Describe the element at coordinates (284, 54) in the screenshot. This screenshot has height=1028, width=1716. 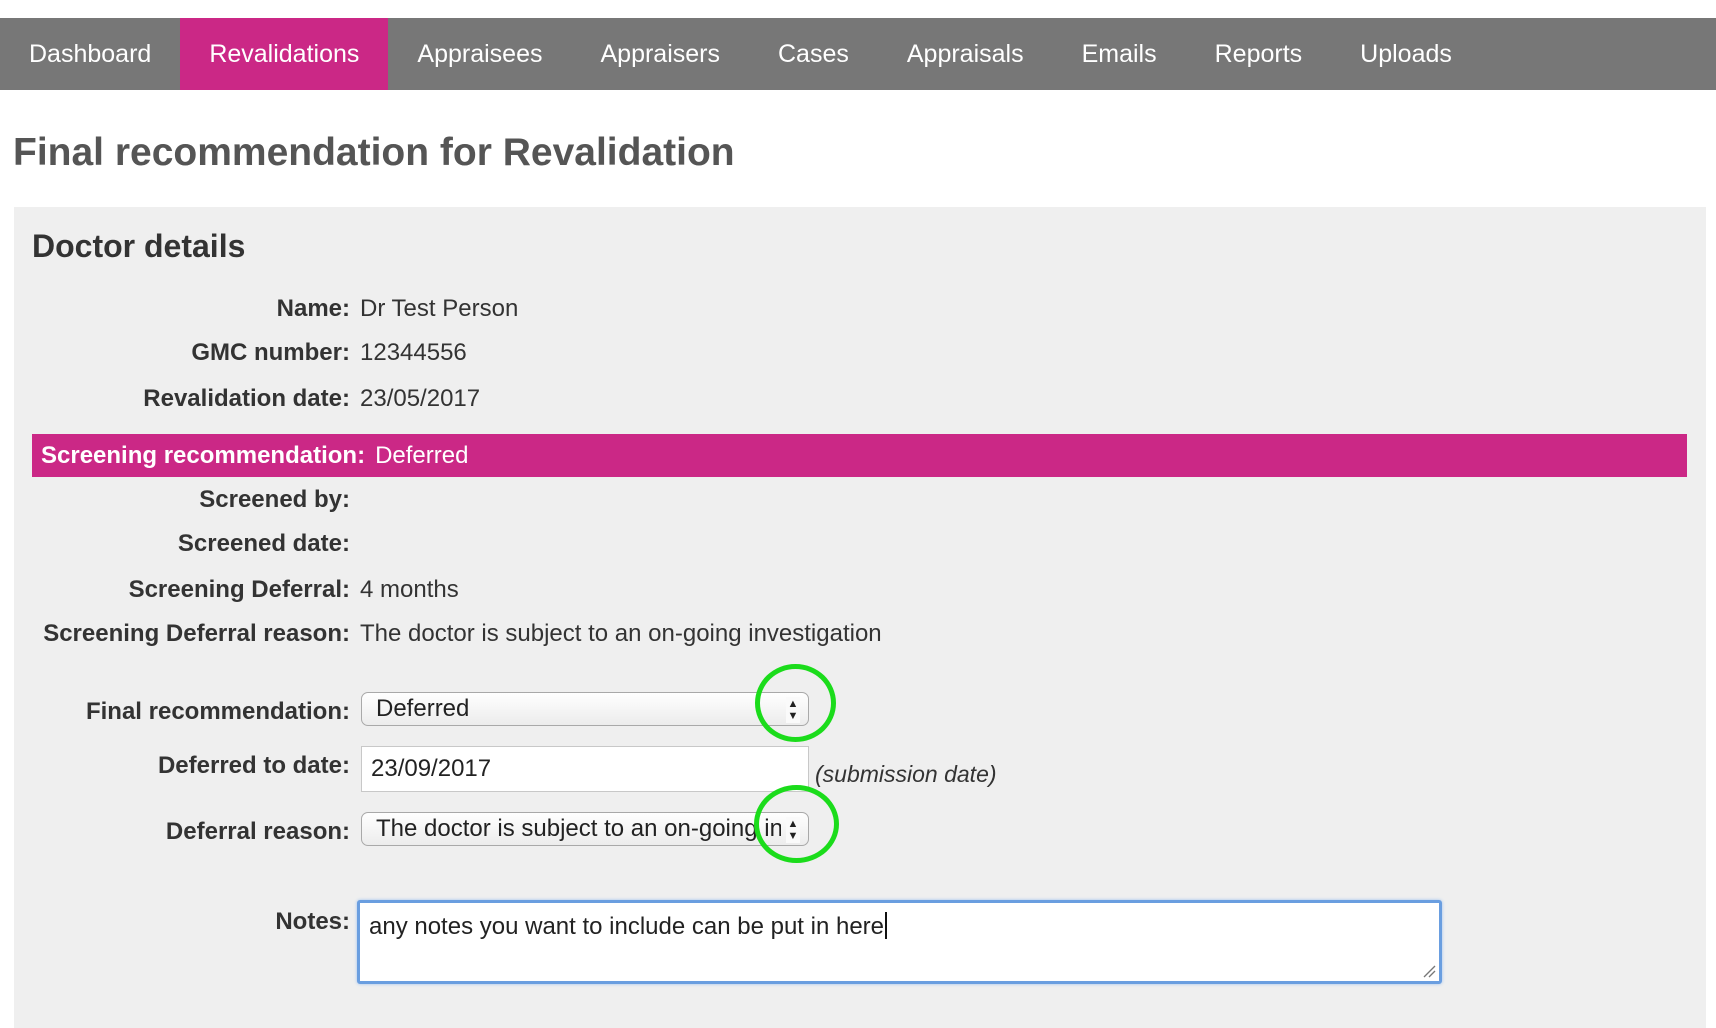
I see `nav-revalidations: Revalidations` at that location.